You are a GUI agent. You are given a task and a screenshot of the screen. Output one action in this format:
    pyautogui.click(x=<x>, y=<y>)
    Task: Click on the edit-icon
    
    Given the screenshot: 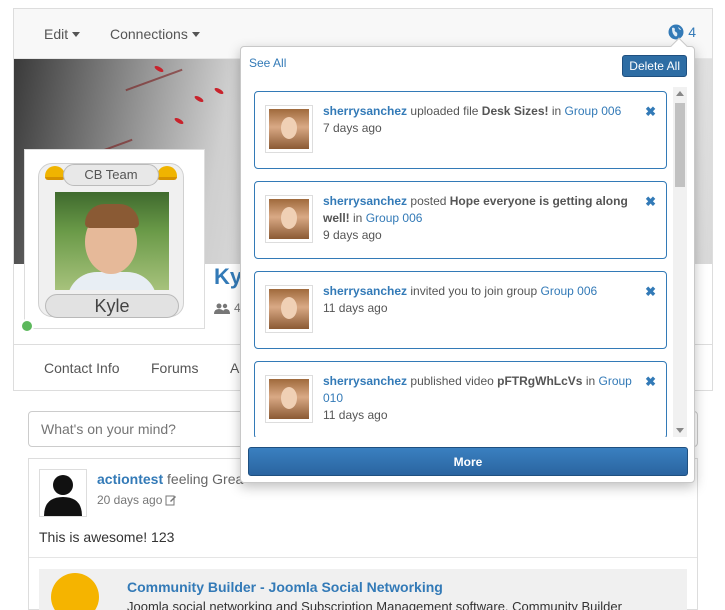 What is the action you would take?
    pyautogui.click(x=171, y=500)
    